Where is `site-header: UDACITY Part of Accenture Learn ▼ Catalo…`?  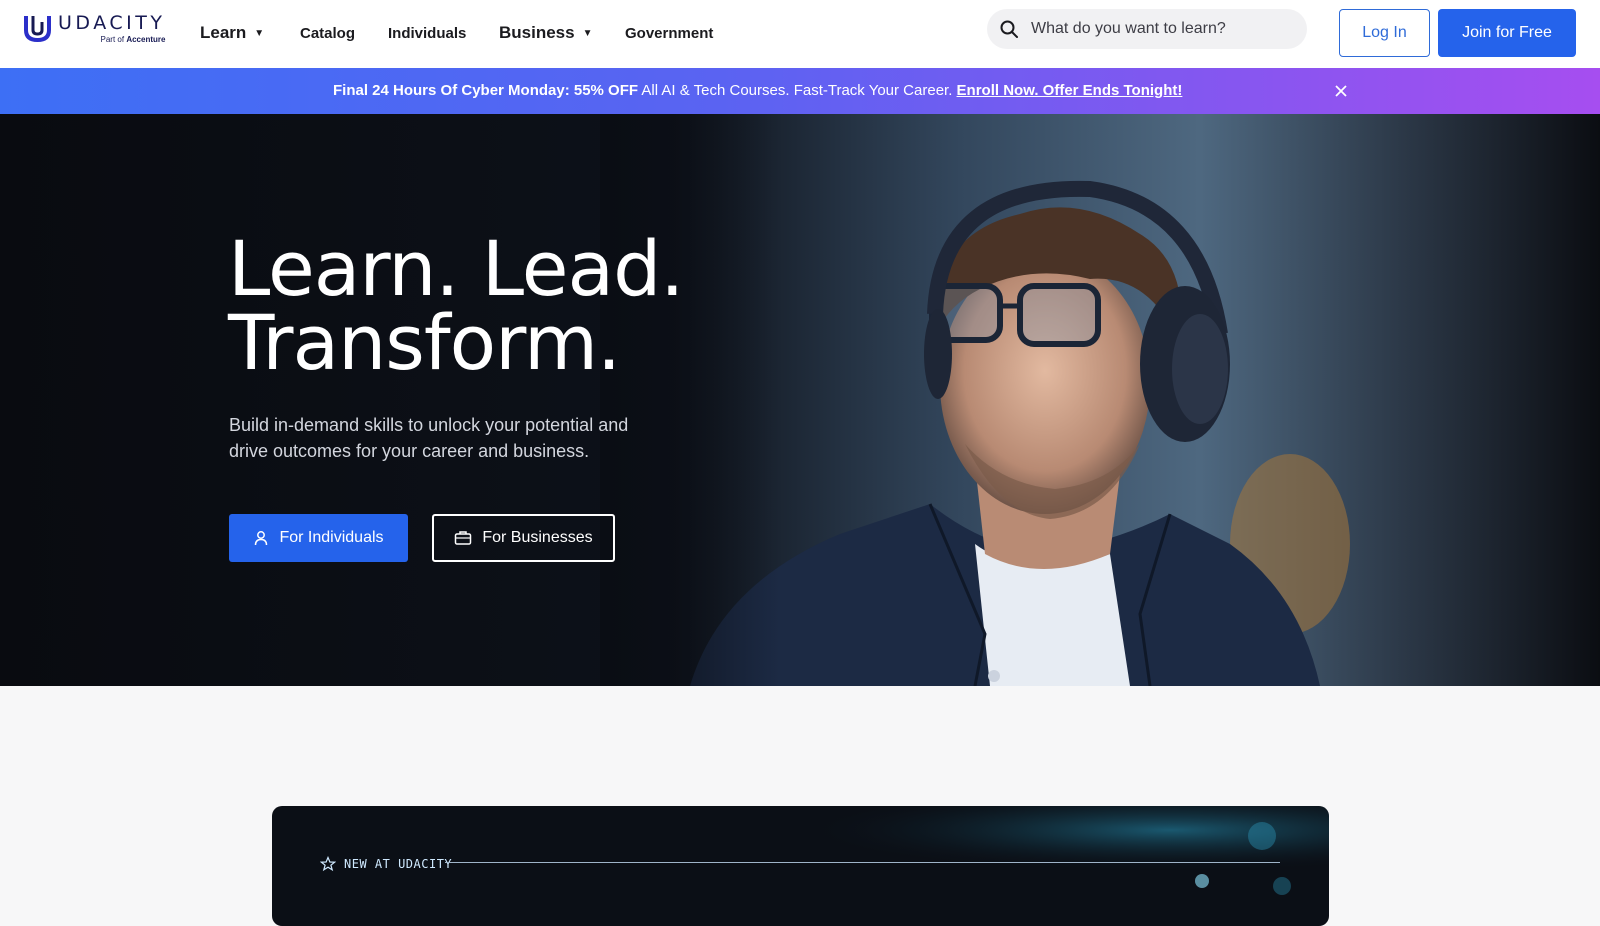
site-header: UDACITY Part of Accenture Learn ▼ Catalo… is located at coordinates (800, 34).